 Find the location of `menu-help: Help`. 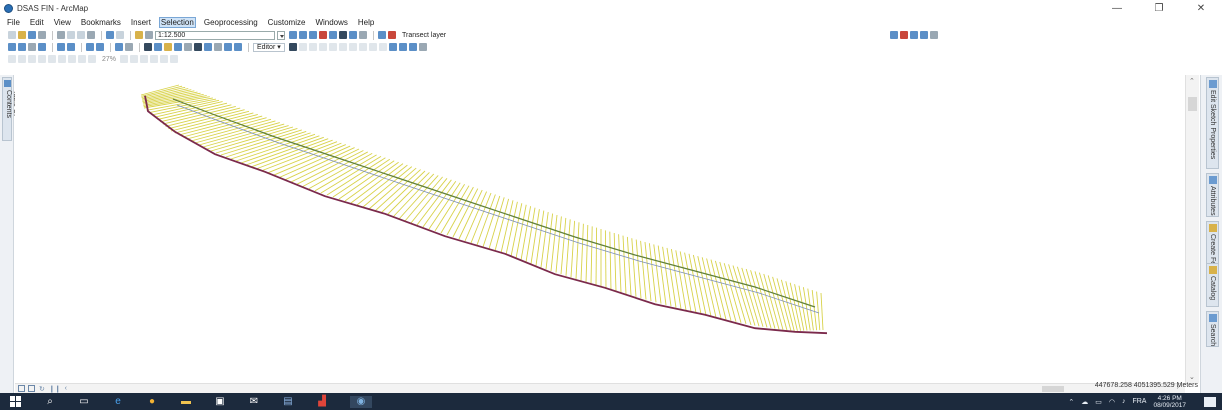

menu-help: Help is located at coordinates (366, 22).